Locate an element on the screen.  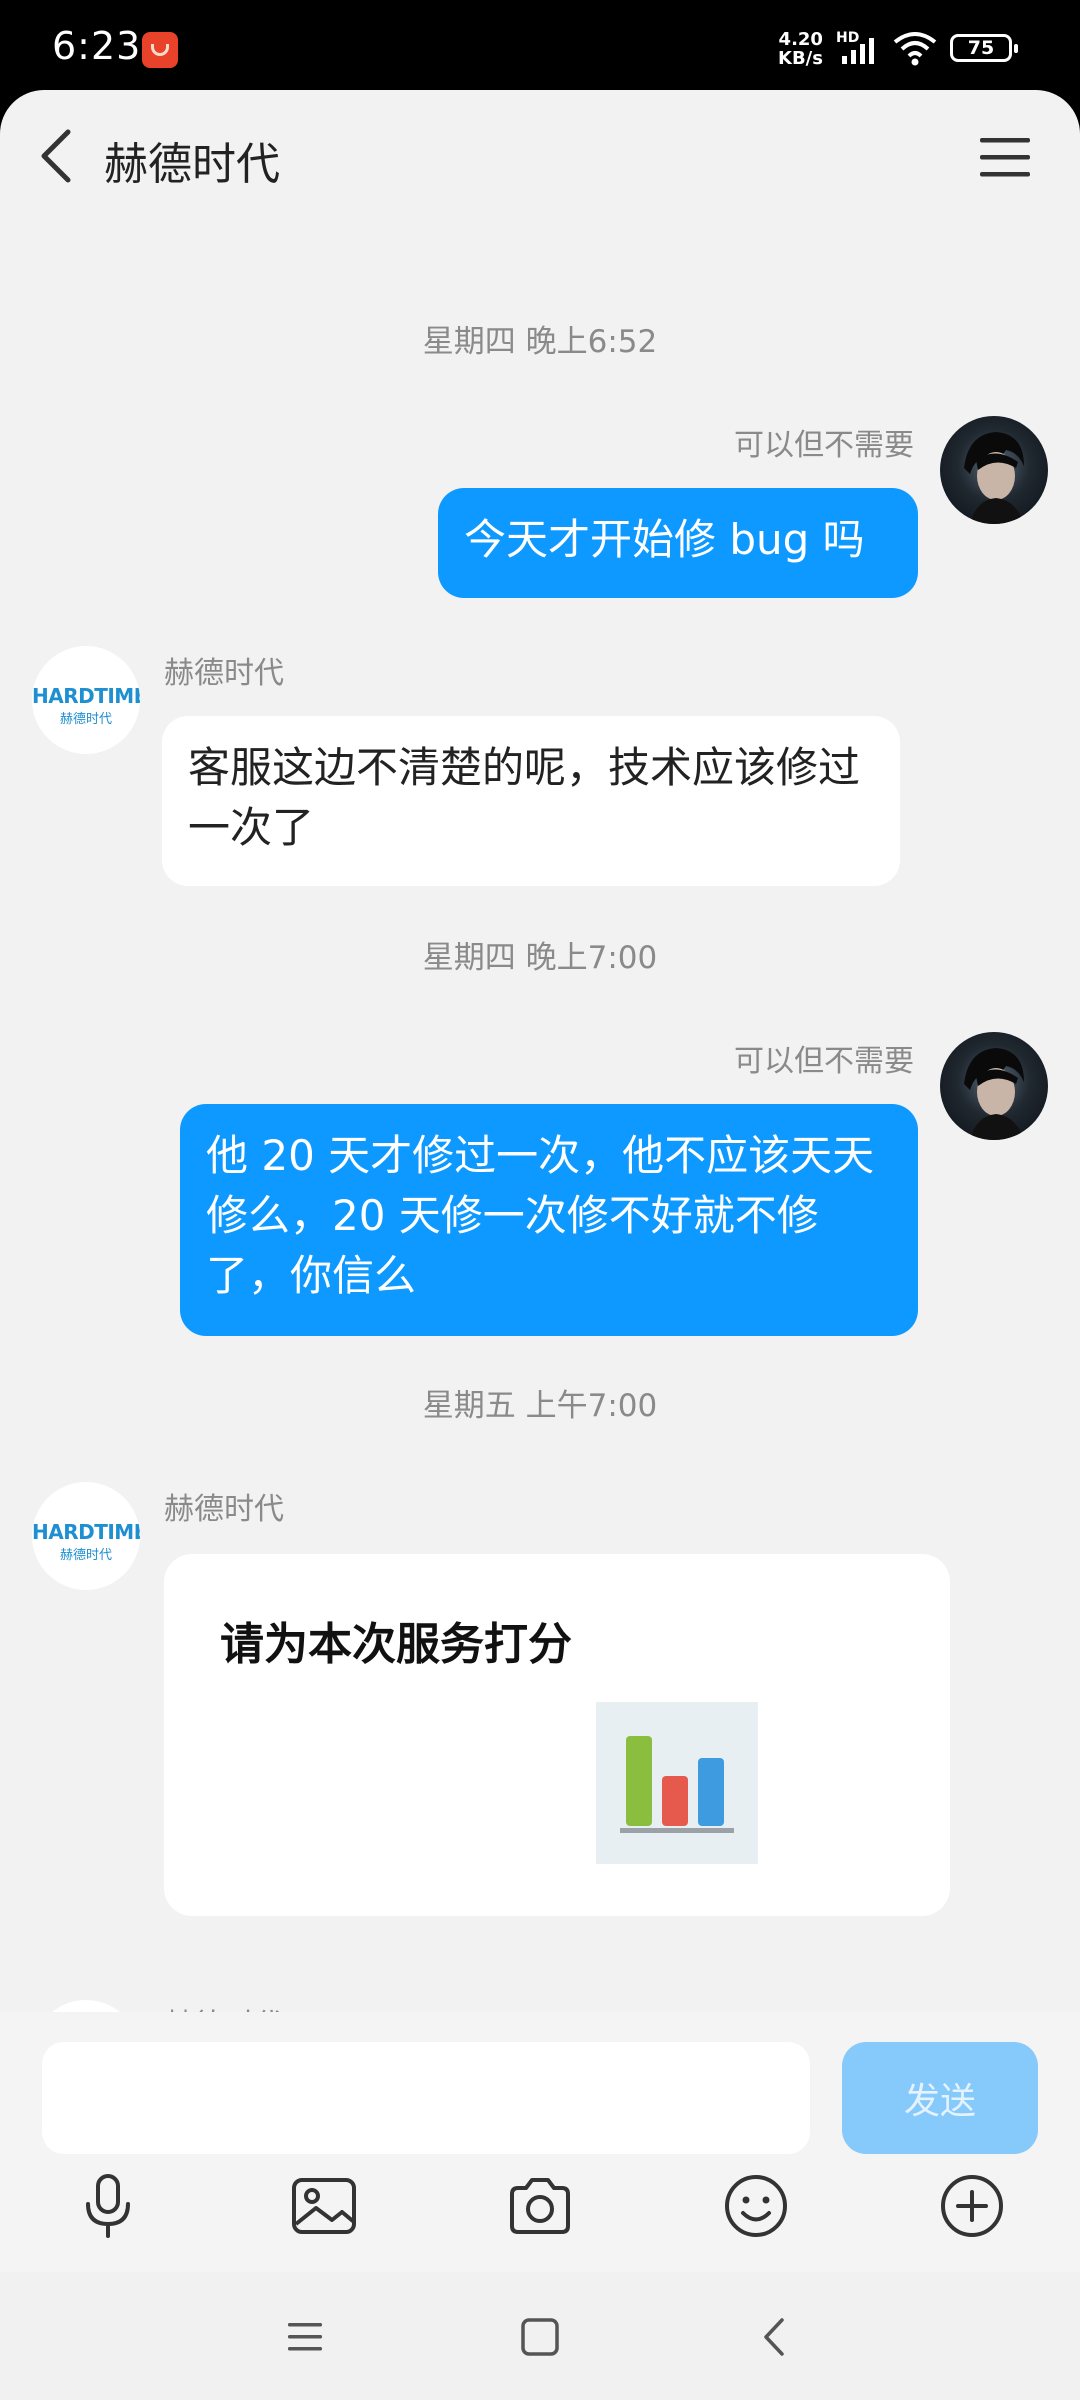
service-rating-card: 请为本次服务打分 is located at coordinates (557, 1735).